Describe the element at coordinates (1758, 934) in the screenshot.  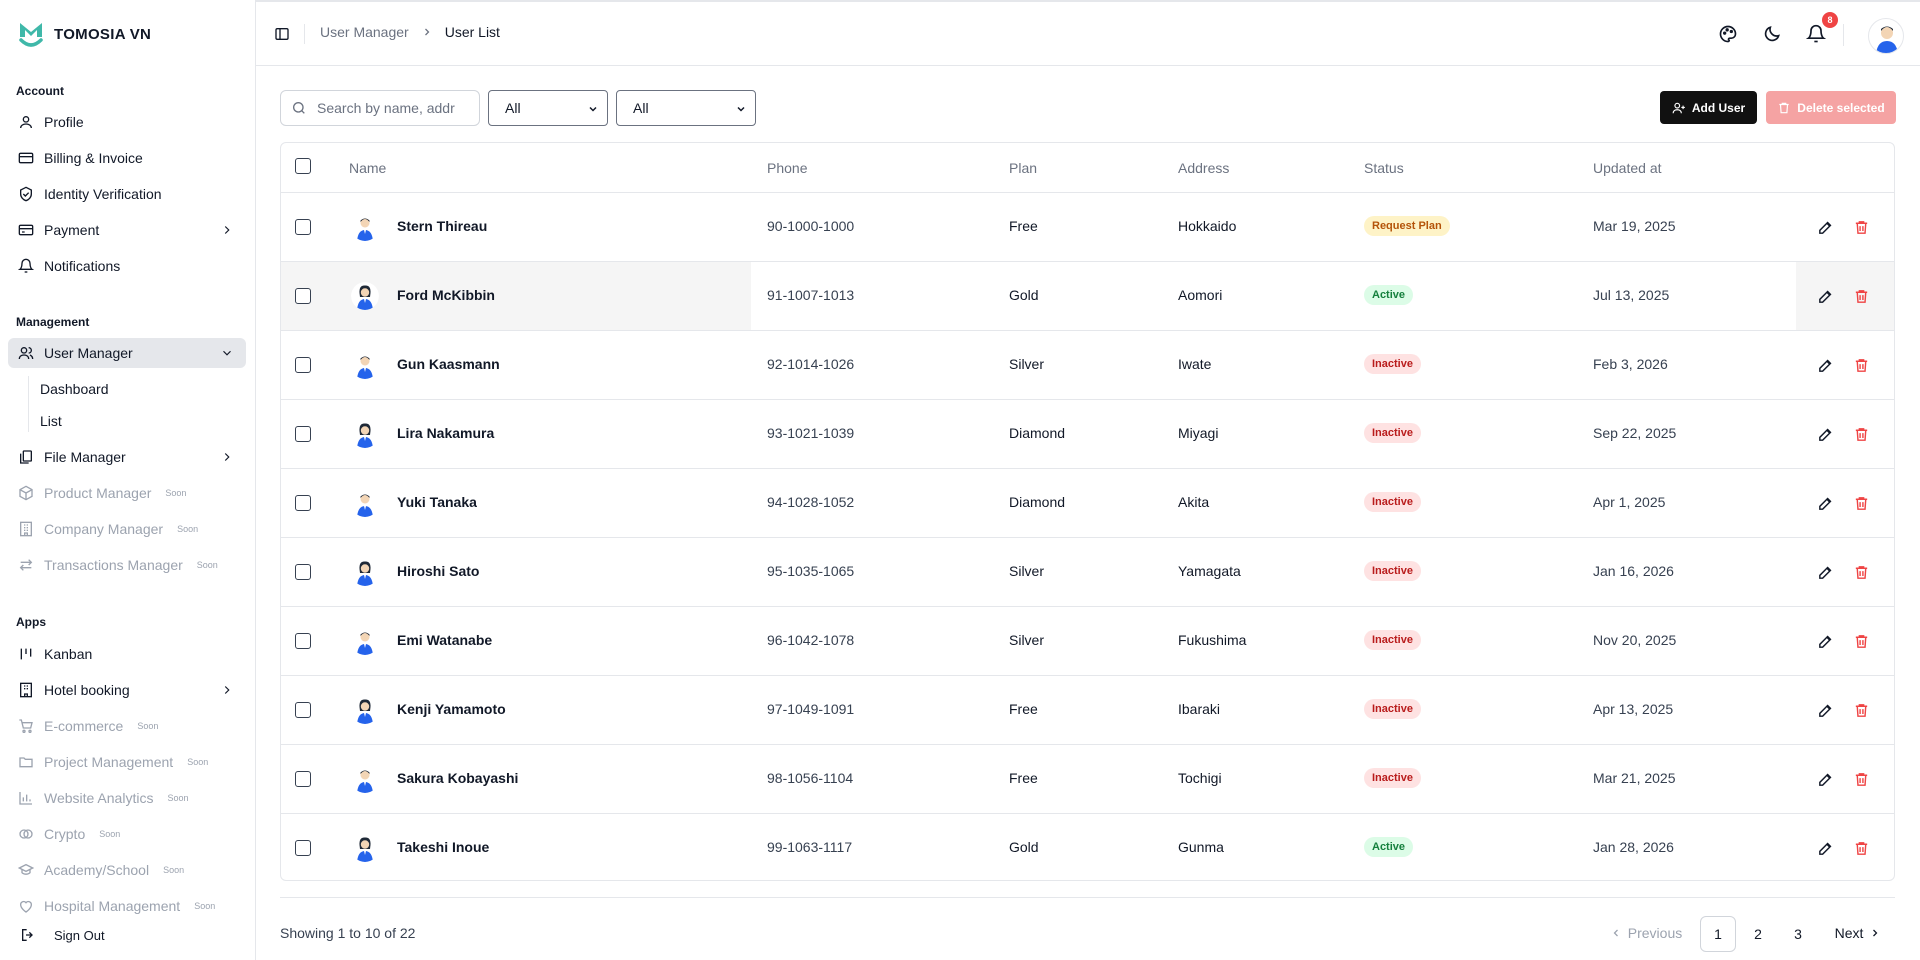
I see `pagination-page-2: 2` at that location.